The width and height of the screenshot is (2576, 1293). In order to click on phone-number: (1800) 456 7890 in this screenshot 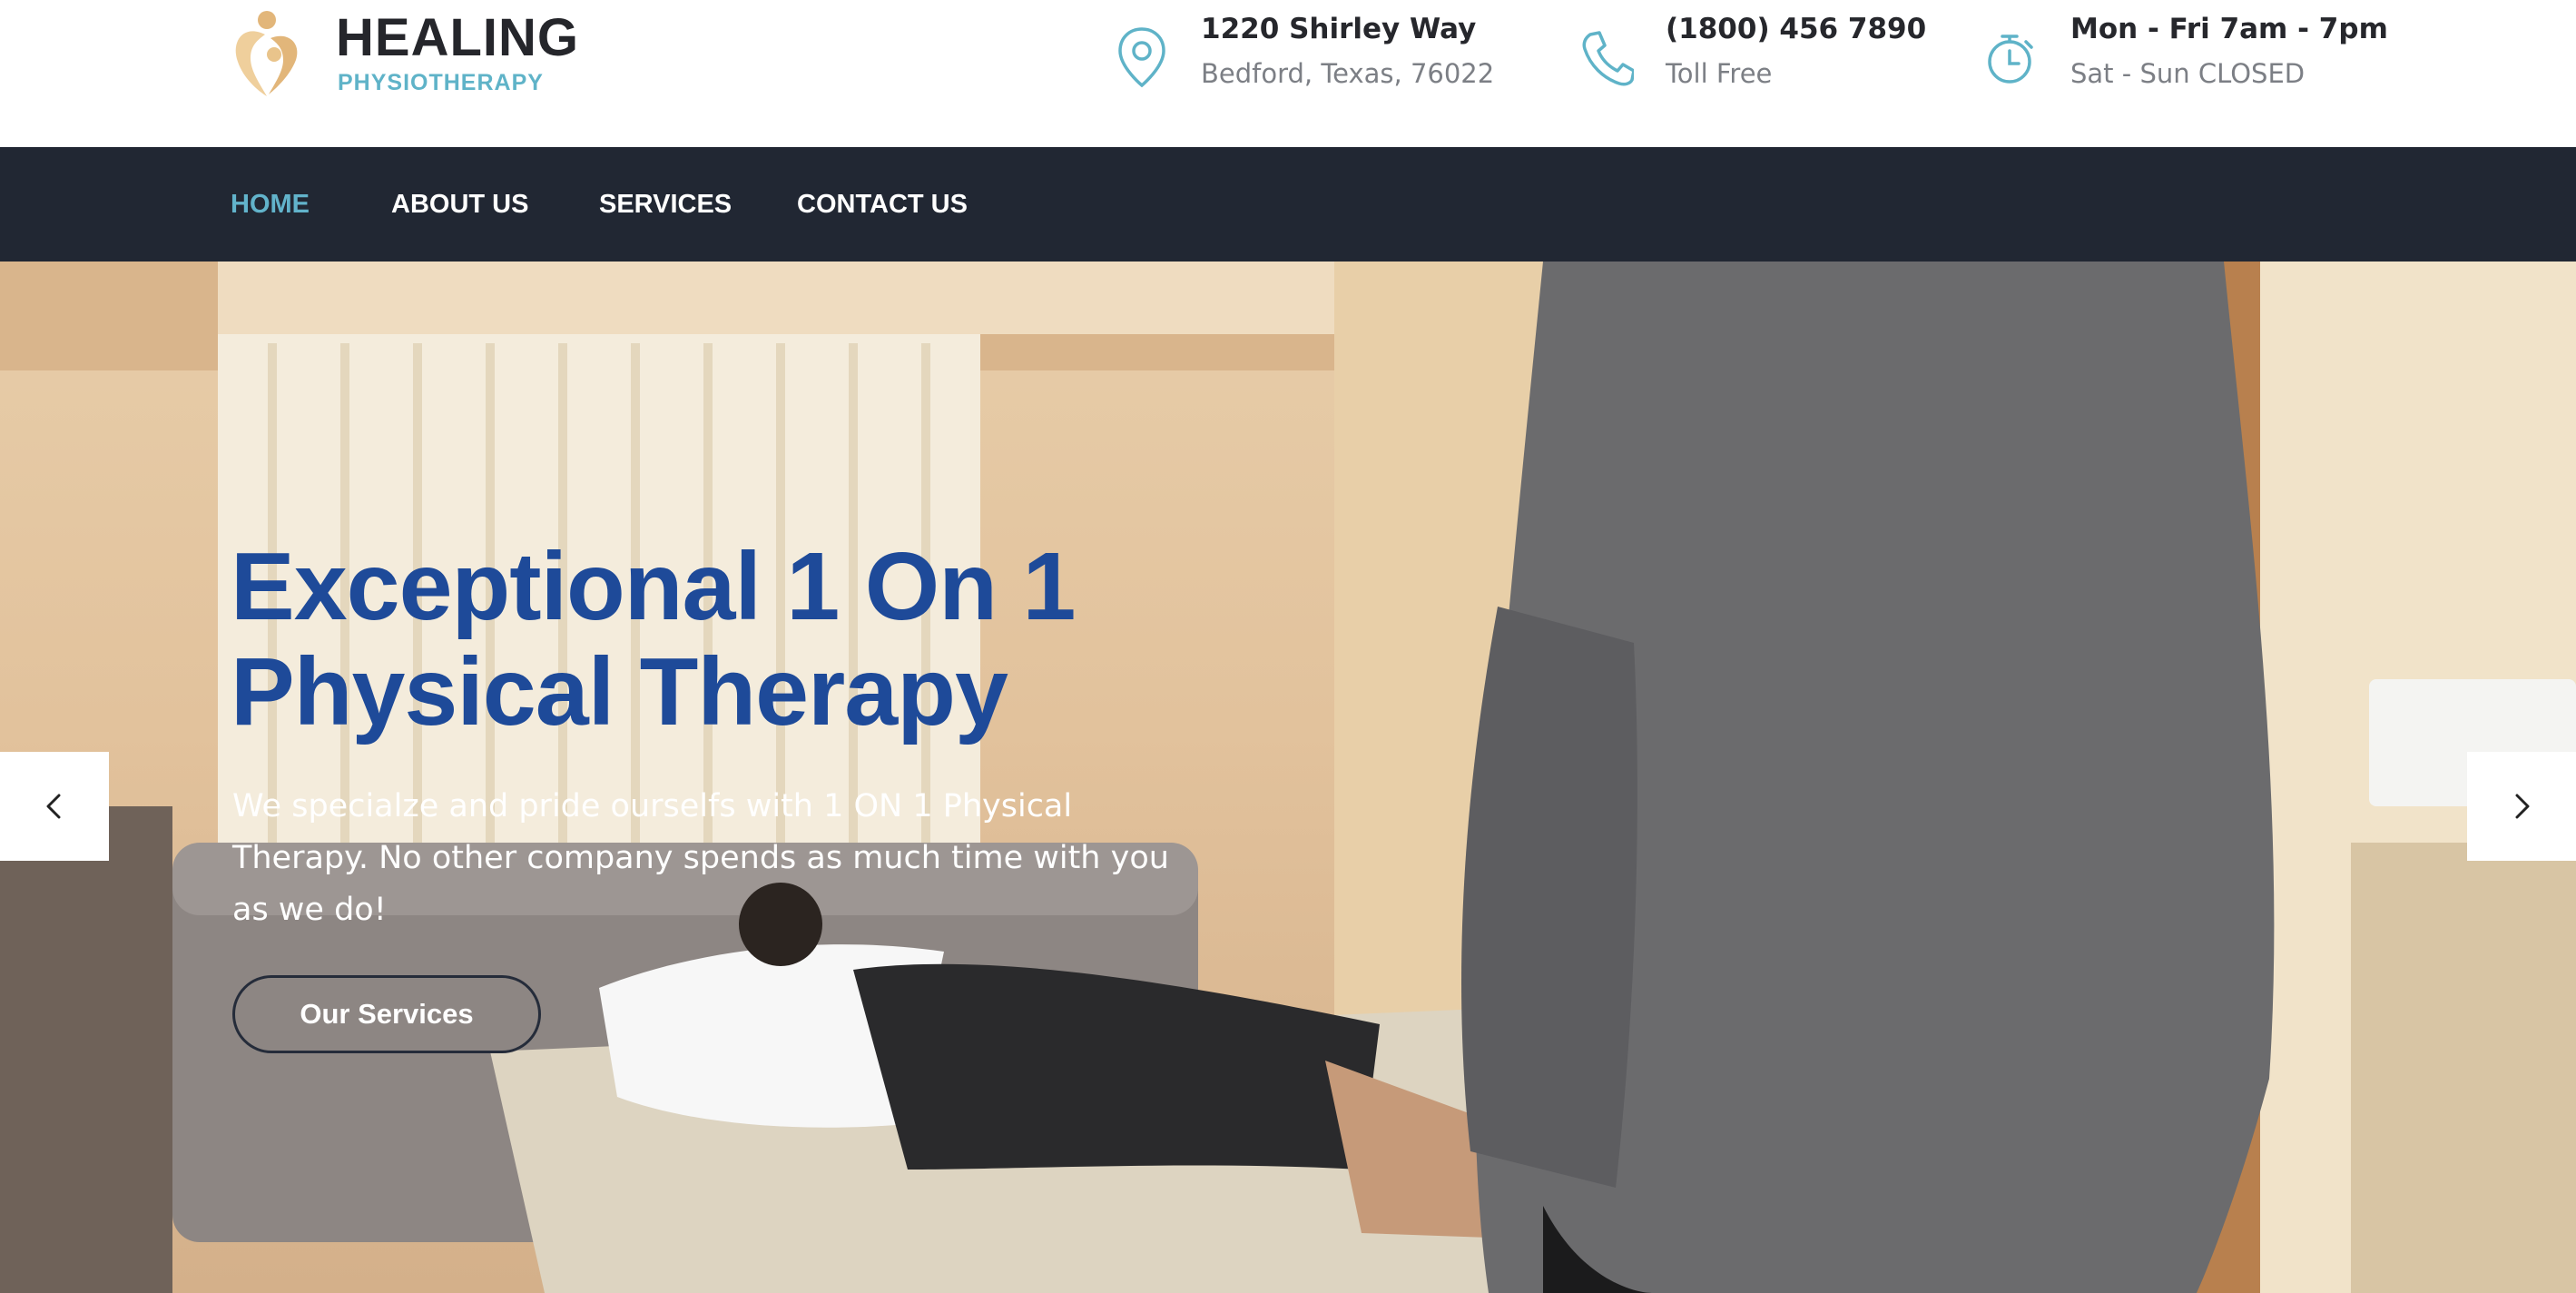, I will do `click(1796, 29)`.